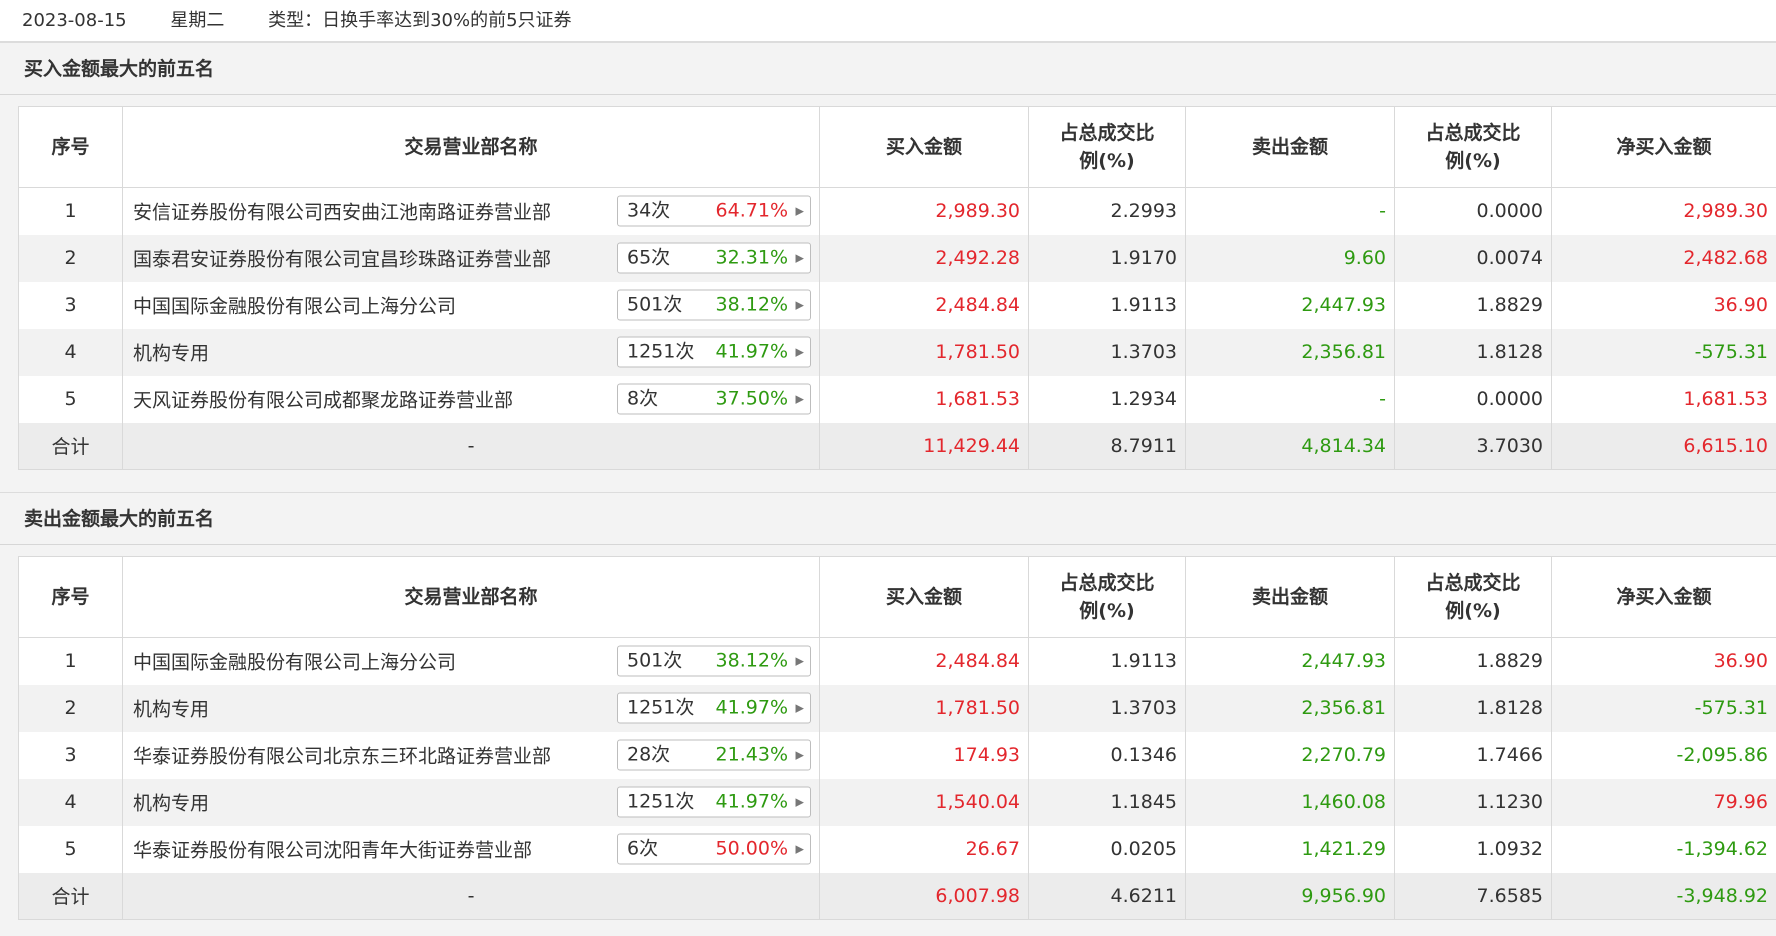 The height and width of the screenshot is (936, 1776). What do you see at coordinates (1290, 399) in the screenshot?
I see `sell-amount: -` at bounding box center [1290, 399].